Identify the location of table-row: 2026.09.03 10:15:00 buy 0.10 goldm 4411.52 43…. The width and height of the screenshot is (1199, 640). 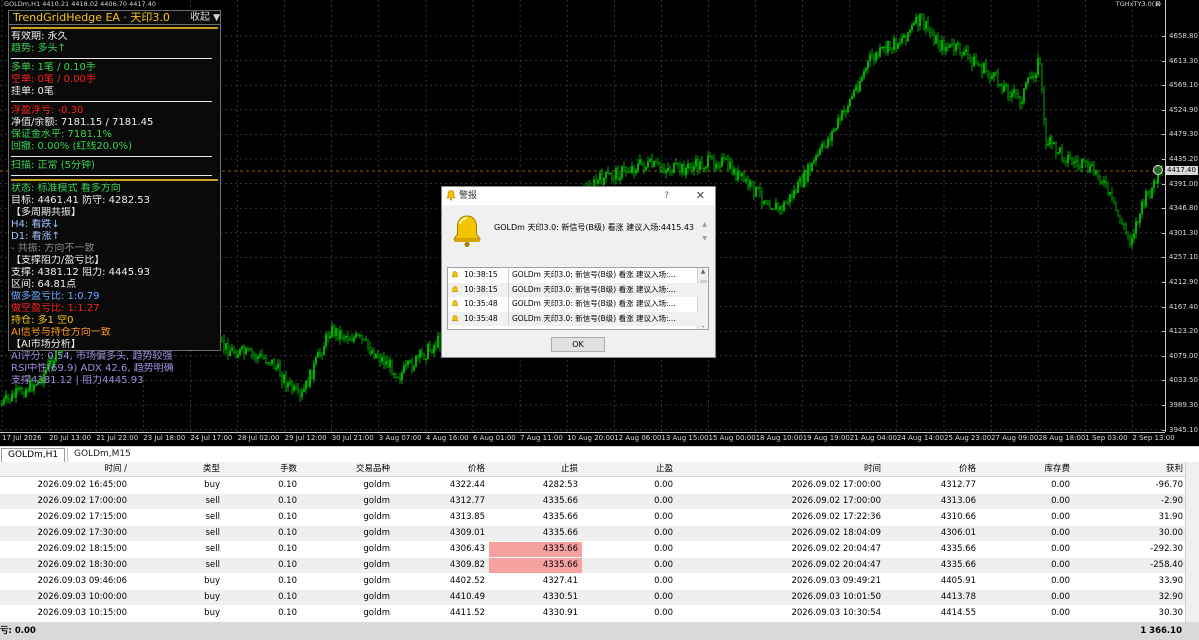
(599, 613).